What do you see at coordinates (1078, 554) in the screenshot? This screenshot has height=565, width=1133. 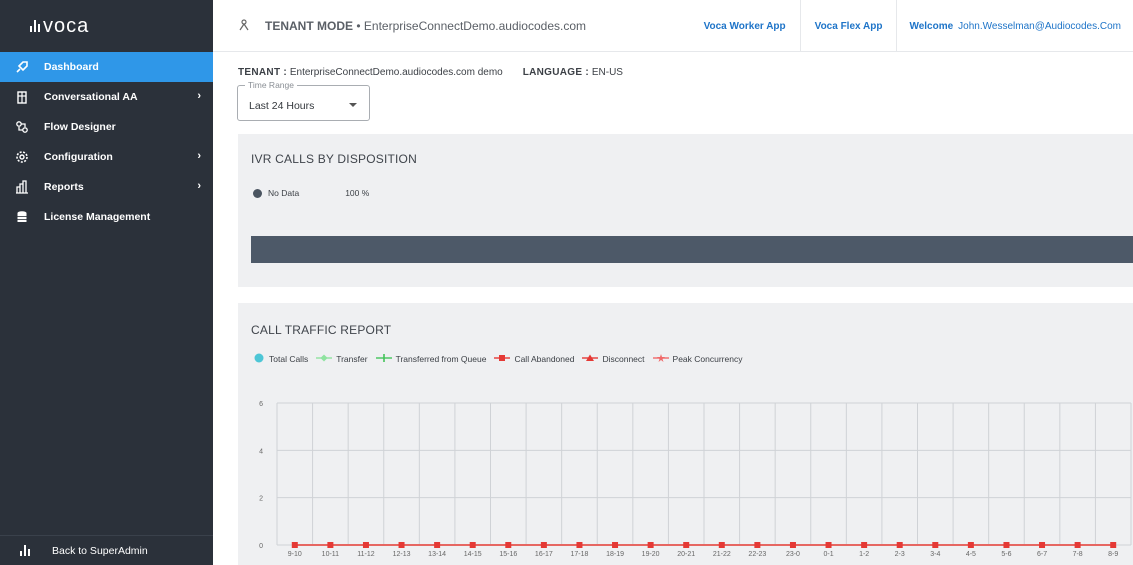 I see `x-tick-label: 7-8` at bounding box center [1078, 554].